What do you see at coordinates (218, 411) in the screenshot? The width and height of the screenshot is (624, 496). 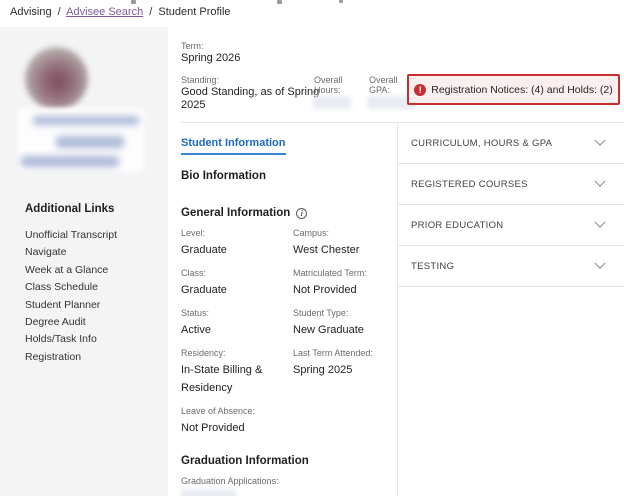 I see `field-label: Leave of Absence:` at bounding box center [218, 411].